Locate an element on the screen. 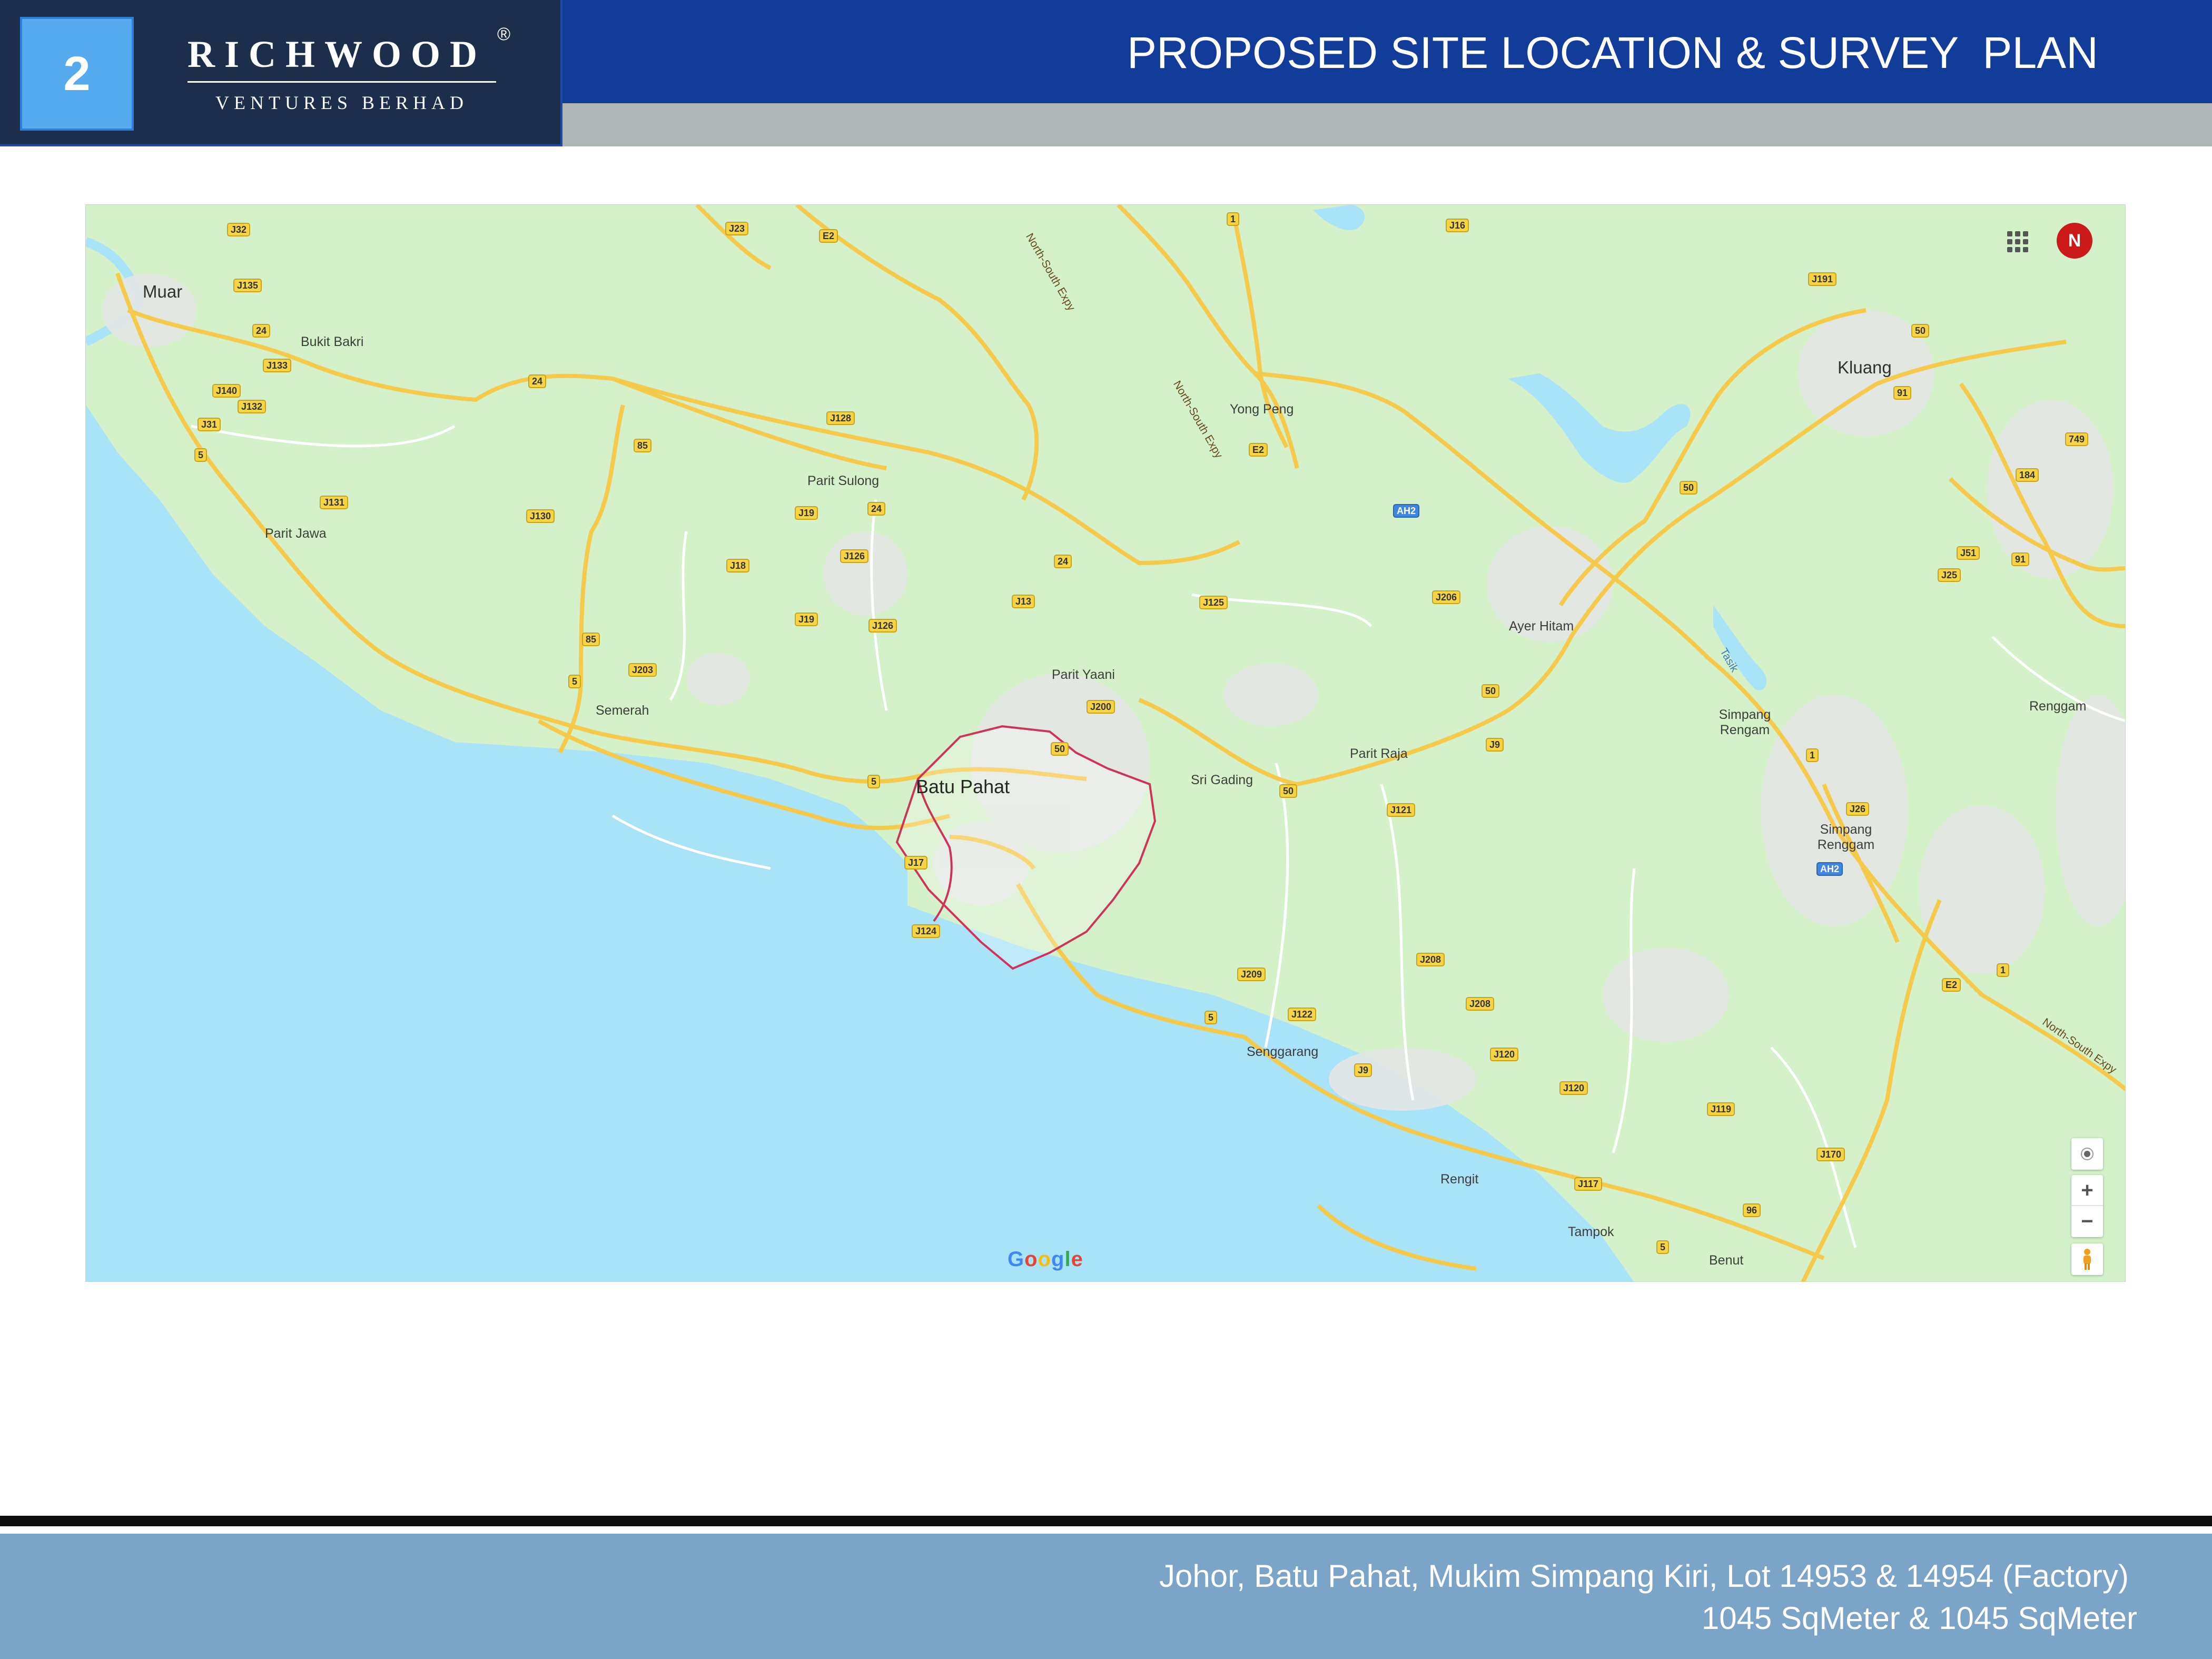  place-label: Muar is located at coordinates (163, 291).